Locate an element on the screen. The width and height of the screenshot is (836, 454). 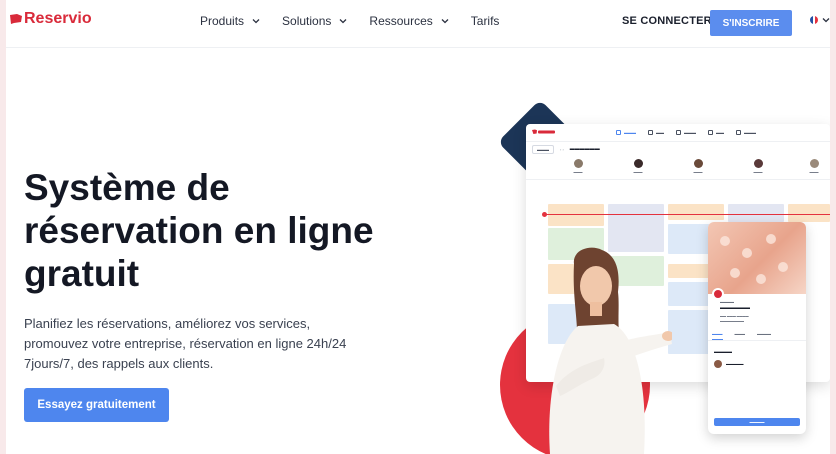
app-date-placeholder: ▬▬▬▬▬▬ is located at coordinates (584, 149).